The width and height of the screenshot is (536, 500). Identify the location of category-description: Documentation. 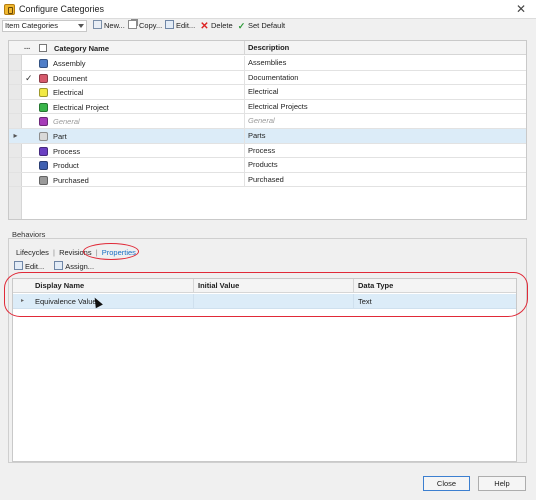
(271, 77).